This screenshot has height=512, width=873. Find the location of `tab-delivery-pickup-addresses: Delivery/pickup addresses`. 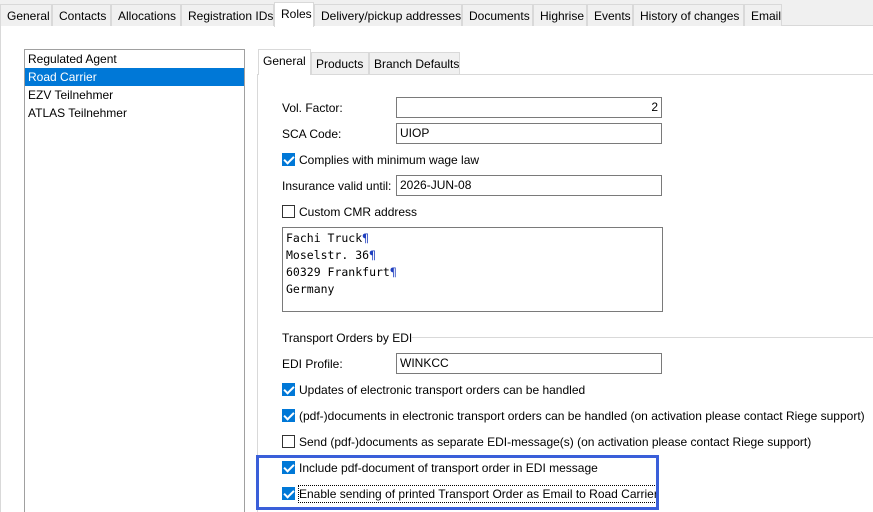

tab-delivery-pickup-addresses: Delivery/pickup addresses is located at coordinates (388, 15).